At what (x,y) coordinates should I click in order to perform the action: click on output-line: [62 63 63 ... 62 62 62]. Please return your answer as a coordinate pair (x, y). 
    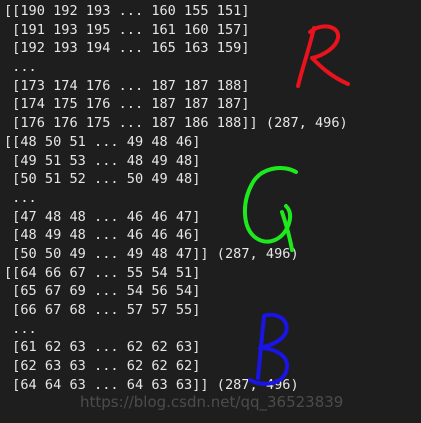
    Looking at the image, I should click on (102, 366).